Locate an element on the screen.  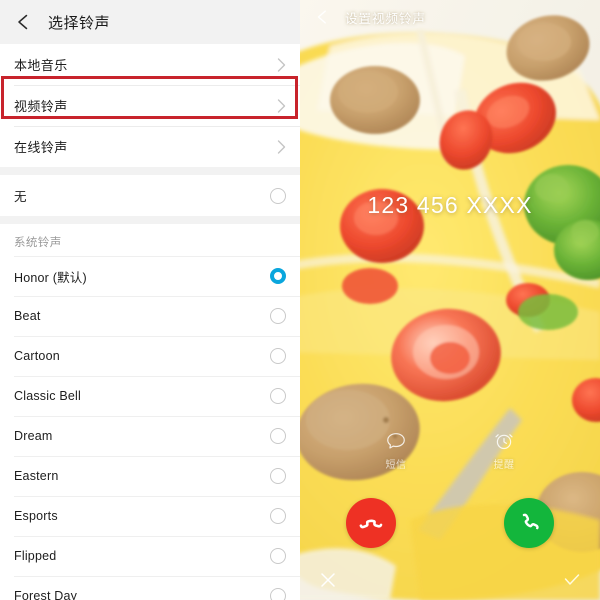
ringtone-row: Flipped is located at coordinates (150, 556).